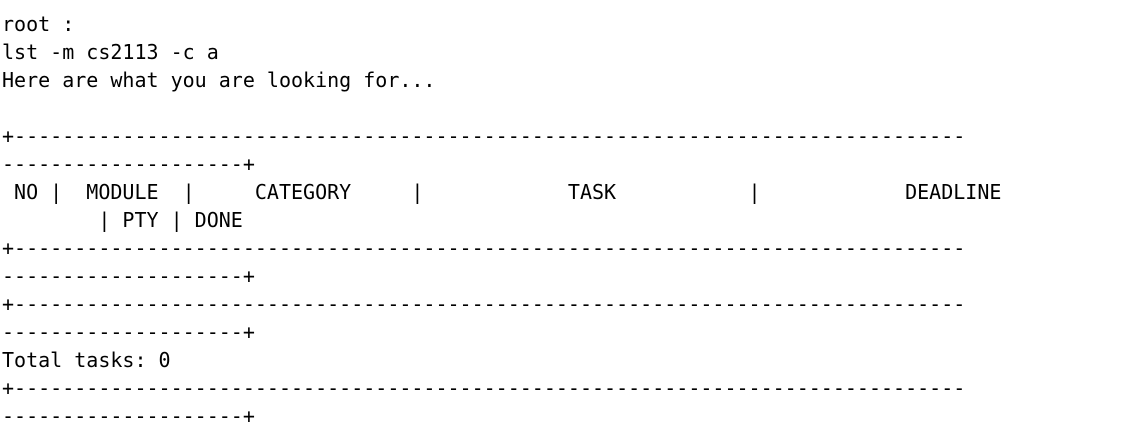 Image resolution: width=1128 pixels, height=440 pixels. Describe the element at coordinates (502, 192) in the screenshot. I see `table-header-row: NO | MODULE | CATEGORY | TASK | DEADLINE` at that location.